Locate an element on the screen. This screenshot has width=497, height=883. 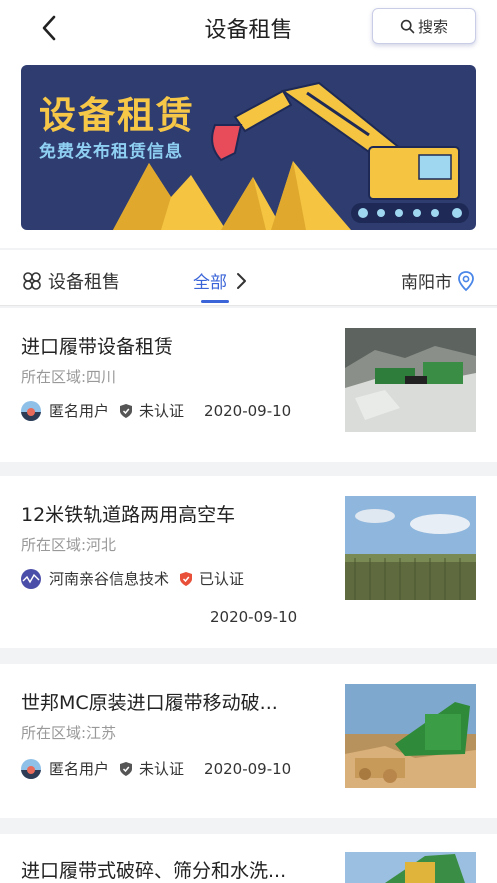
filter-bar: 设备租售 全部 南阳市 is located at coordinates (248, 278).